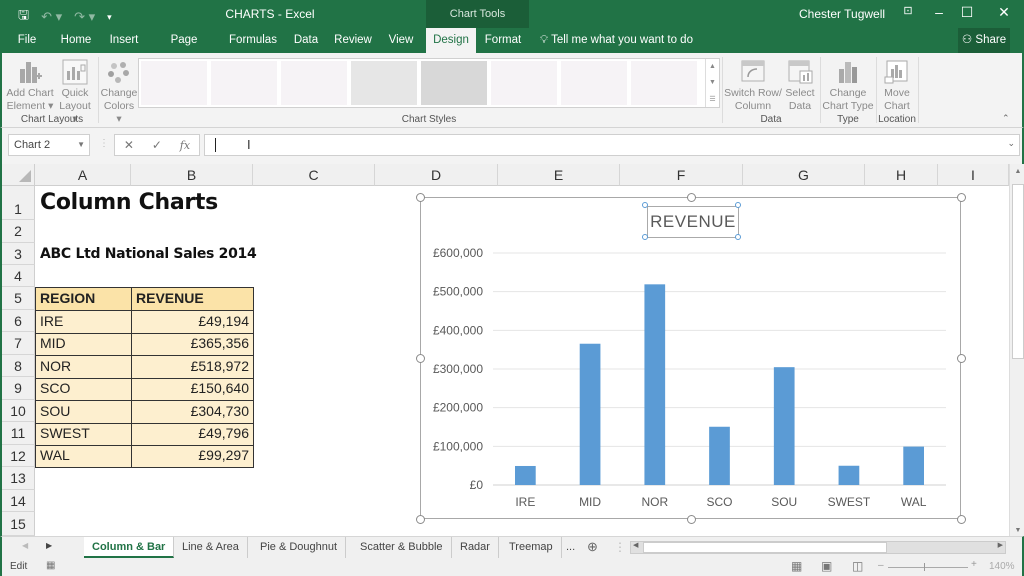 This screenshot has height=576, width=1024. What do you see at coordinates (84, 345) in the screenshot?
I see `table-cell-region: MID` at bounding box center [84, 345].